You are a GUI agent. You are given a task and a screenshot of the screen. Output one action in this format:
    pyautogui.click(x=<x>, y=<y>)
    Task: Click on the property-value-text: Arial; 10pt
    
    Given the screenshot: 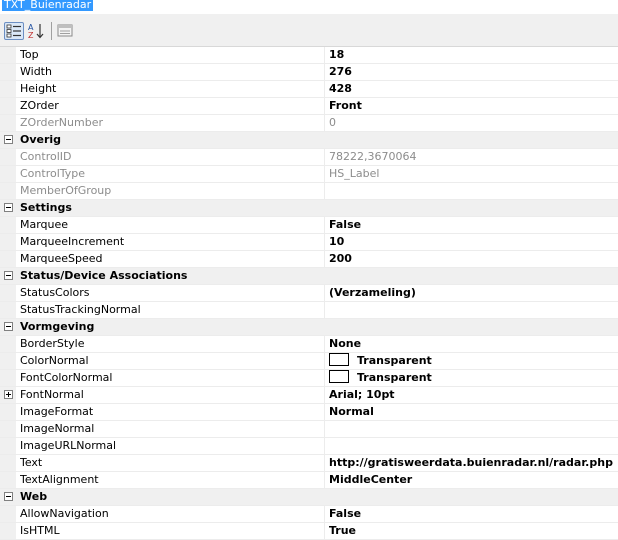 What is the action you would take?
    pyautogui.click(x=362, y=394)
    